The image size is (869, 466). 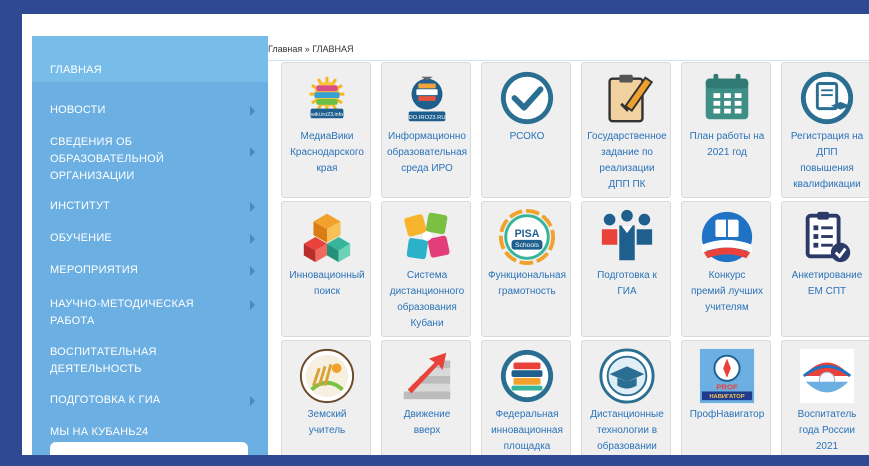 I want to click on tile-educator-year: Воспитатель года России 2021, so click(x=825, y=397).